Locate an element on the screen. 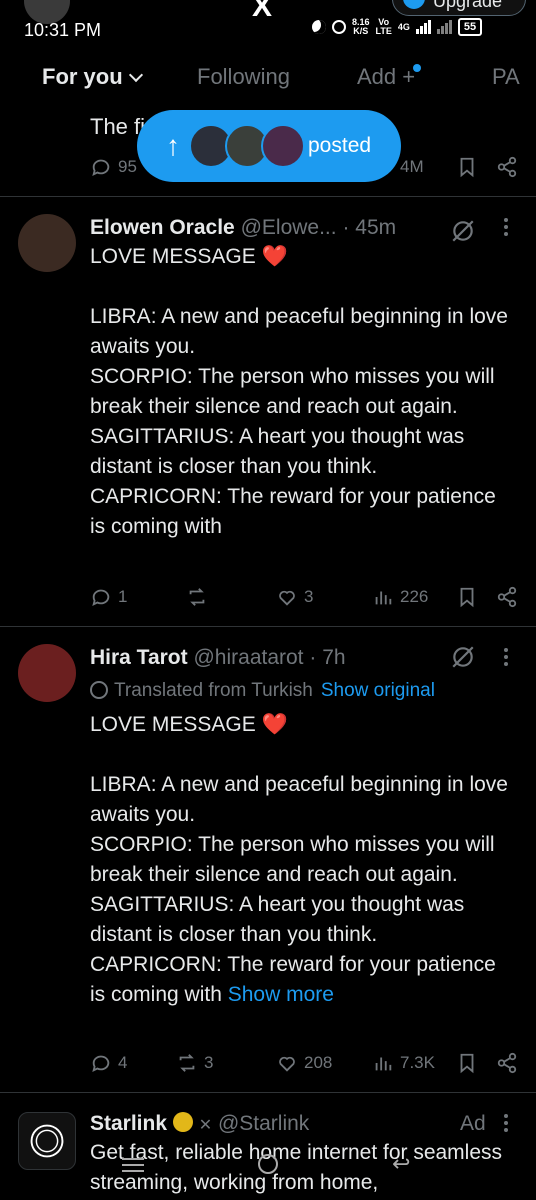  network-indicator: 4G is located at coordinates (403, 26).